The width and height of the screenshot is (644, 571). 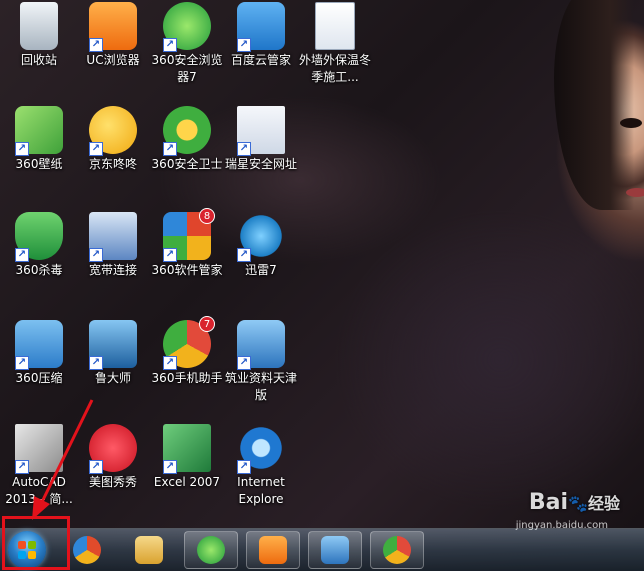 What do you see at coordinates (260, 386) in the screenshot?
I see `icon-label: 筑业资料天津版` at bounding box center [260, 386].